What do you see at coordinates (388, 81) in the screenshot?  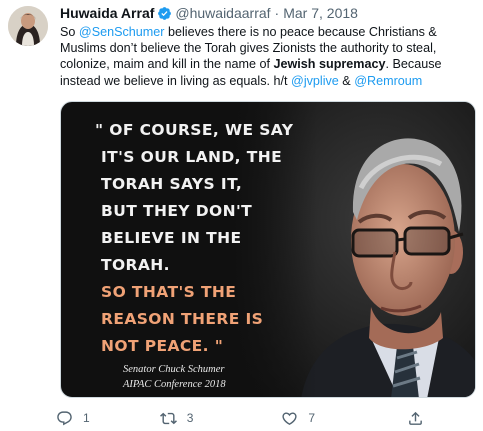 I see `mention-remroum: @Remroum` at bounding box center [388, 81].